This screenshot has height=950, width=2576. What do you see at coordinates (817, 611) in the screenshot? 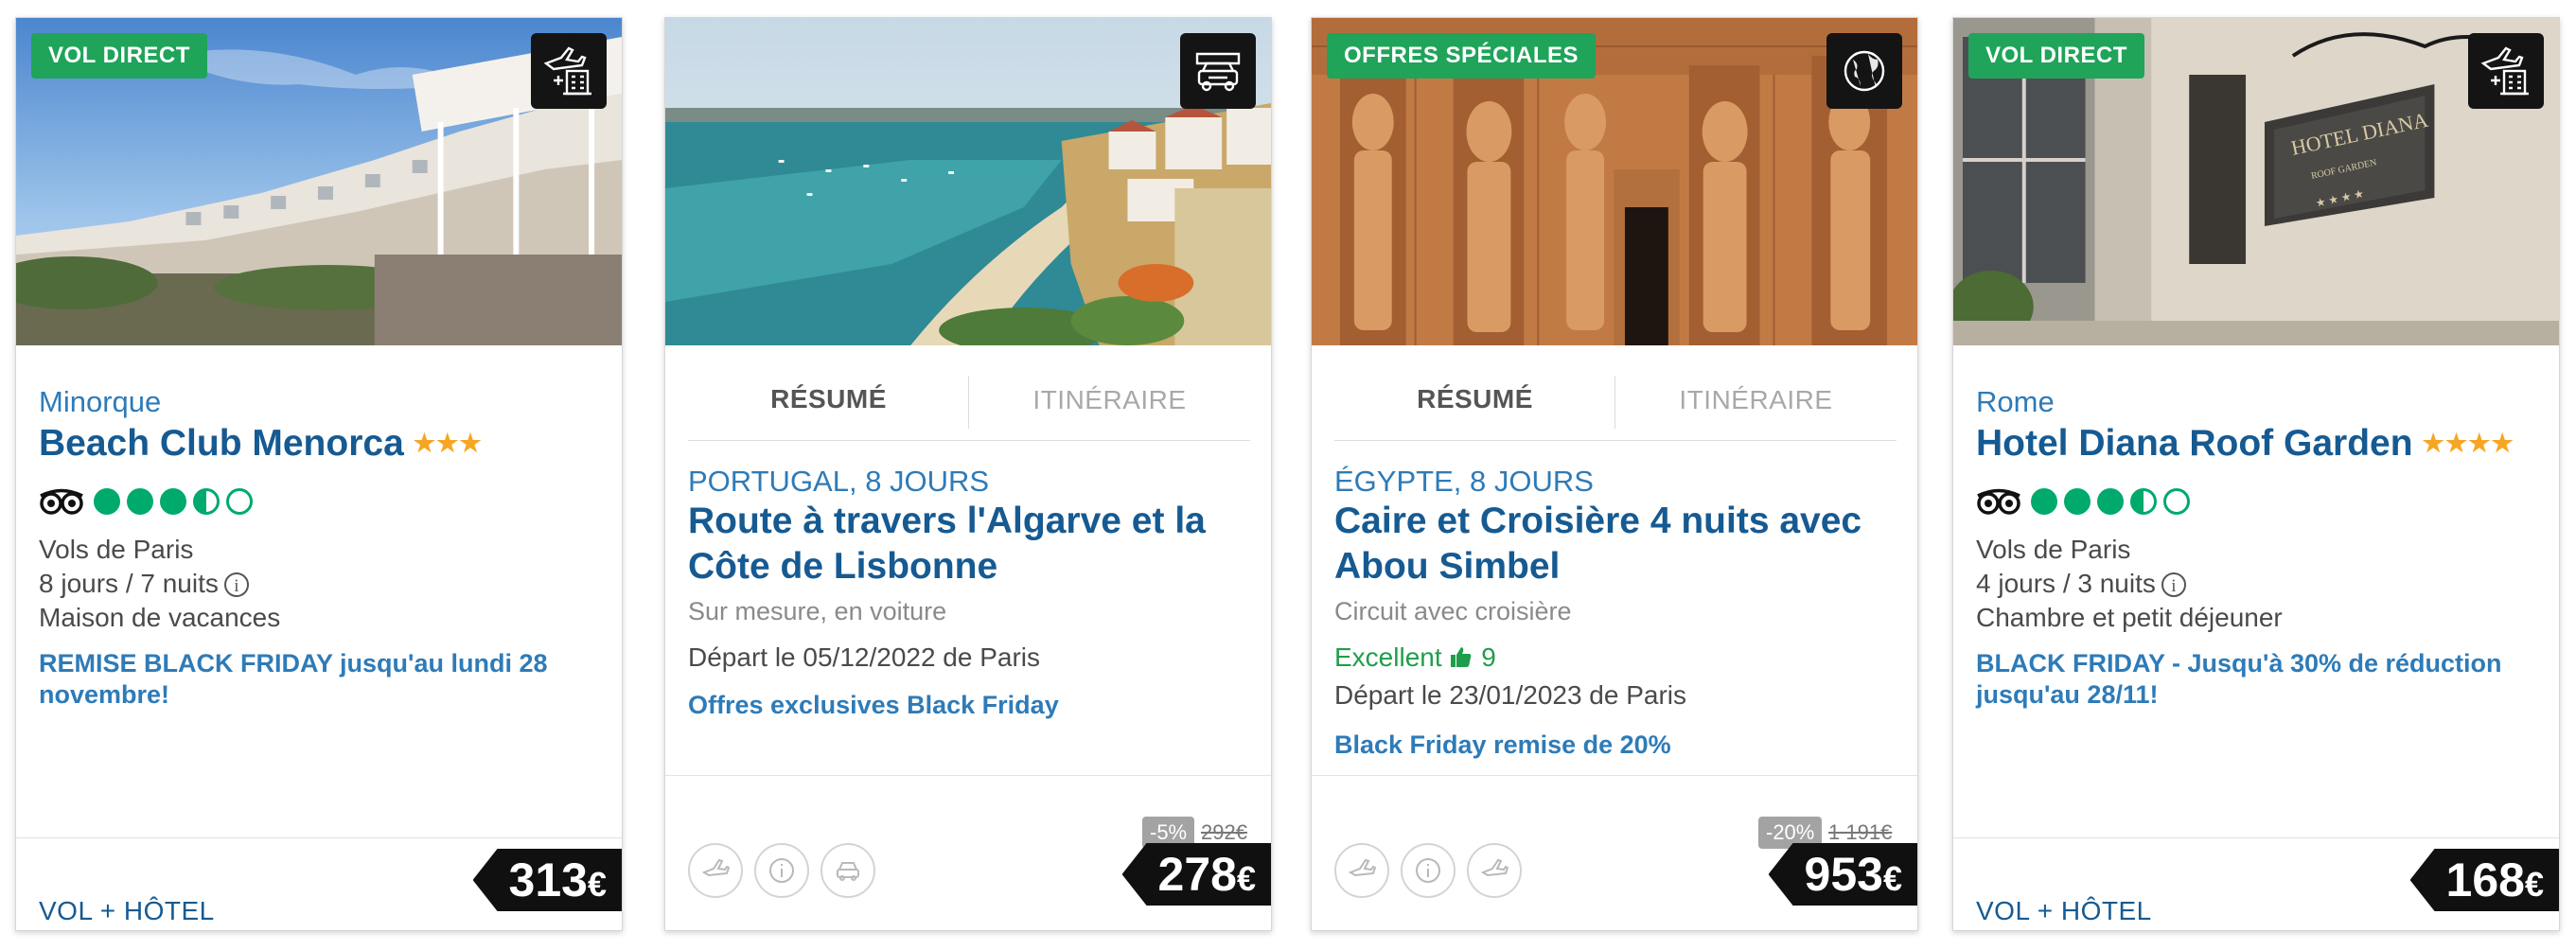
I see `trip-subtitle: Sur mesure, en voiture` at bounding box center [817, 611].